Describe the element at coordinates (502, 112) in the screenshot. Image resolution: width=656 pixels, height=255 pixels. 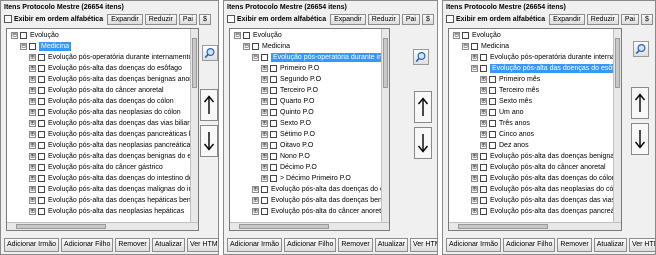
I see `tree-node: ⊞ Um ano` at that location.